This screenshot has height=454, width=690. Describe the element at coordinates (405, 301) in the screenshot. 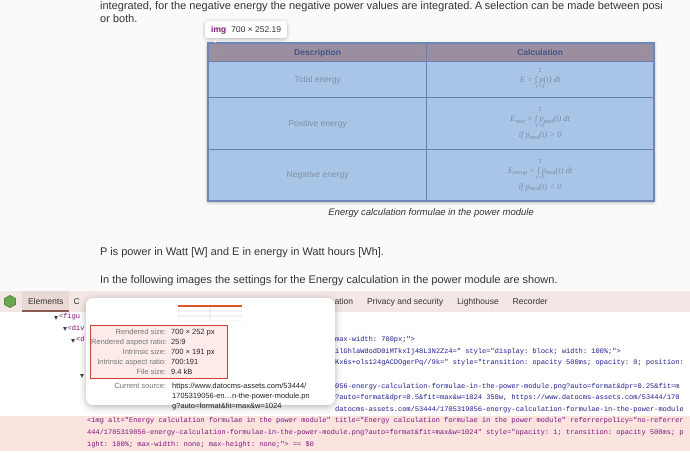

I see `devtools-tab: Privacy and security` at that location.